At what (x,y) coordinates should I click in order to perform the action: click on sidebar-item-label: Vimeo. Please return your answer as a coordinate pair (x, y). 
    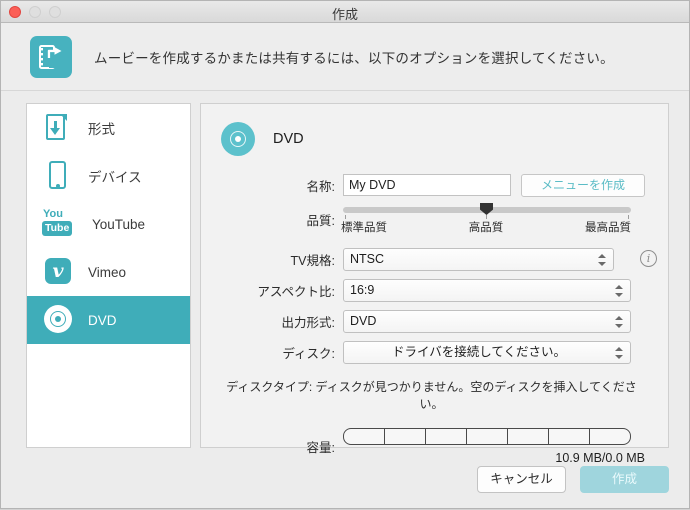
    Looking at the image, I should click on (107, 272).